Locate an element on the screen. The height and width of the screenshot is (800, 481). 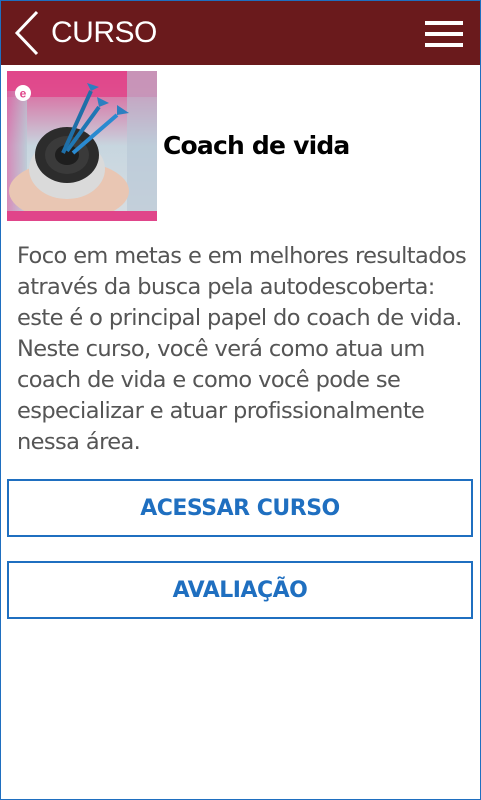
menu-button is located at coordinates (445, 34).